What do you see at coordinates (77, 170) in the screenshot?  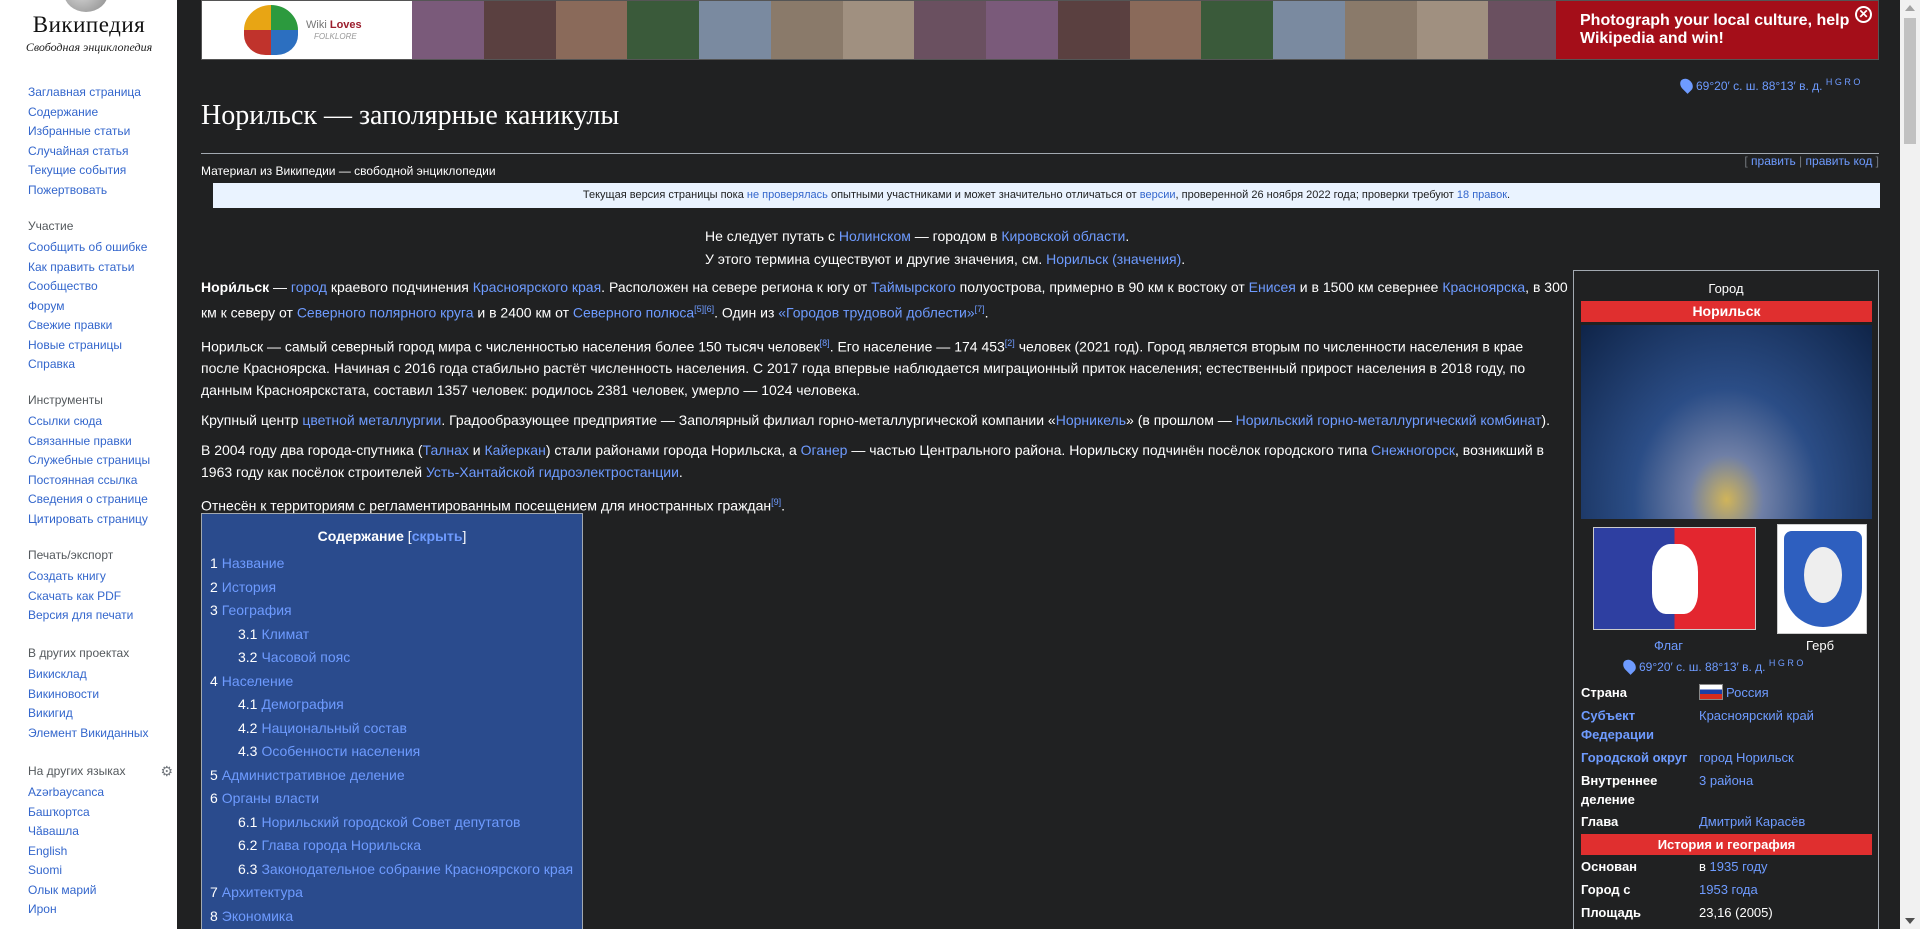 I see `nav-current-events: Текущие события` at bounding box center [77, 170].